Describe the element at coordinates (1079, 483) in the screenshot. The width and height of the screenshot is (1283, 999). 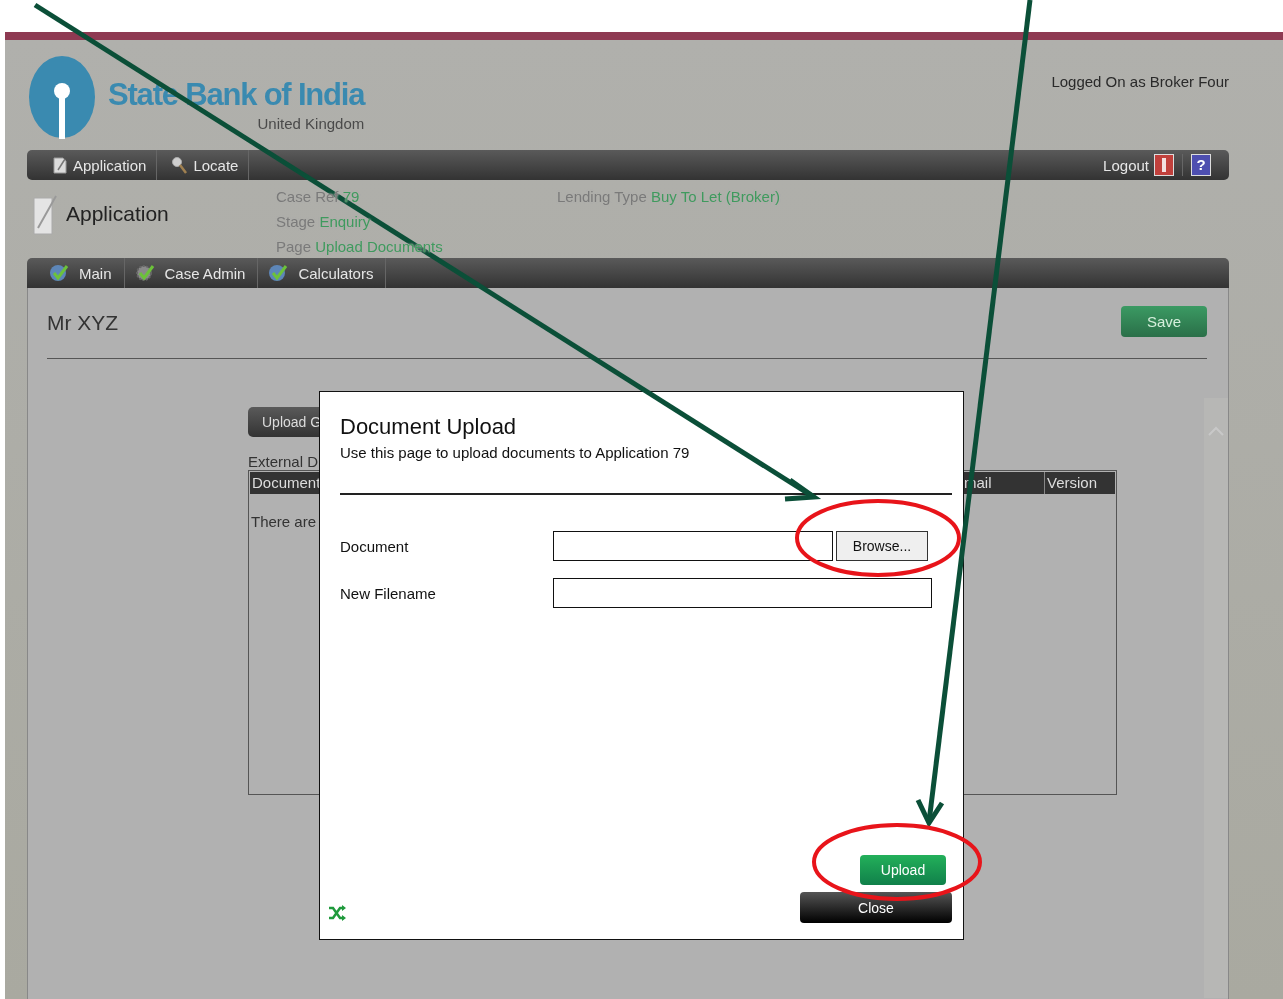
I see `column-header: Version` at that location.